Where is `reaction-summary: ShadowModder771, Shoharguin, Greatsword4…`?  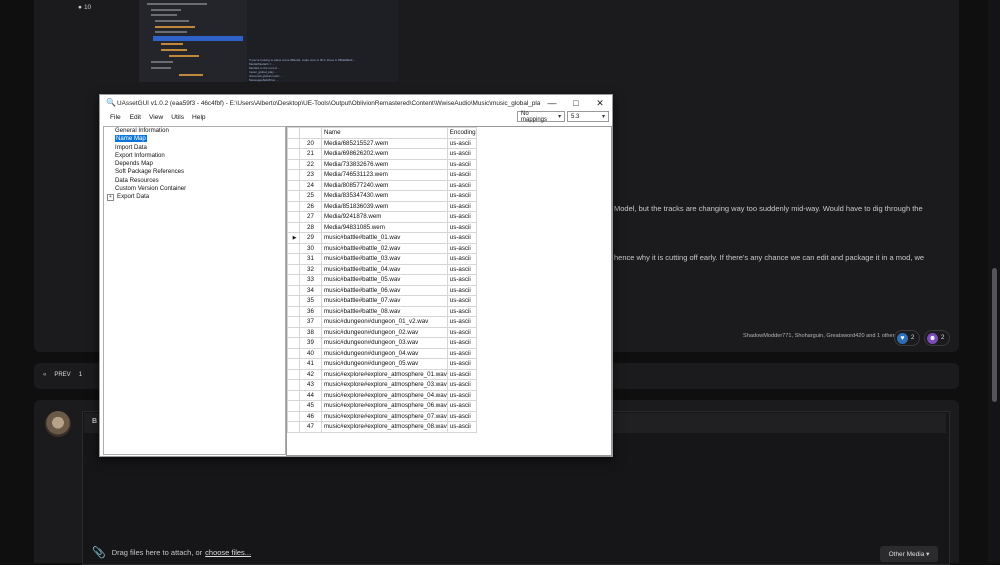 reaction-summary: ShadowModder771, Shoharguin, Greatsword4… is located at coordinates (818, 336).